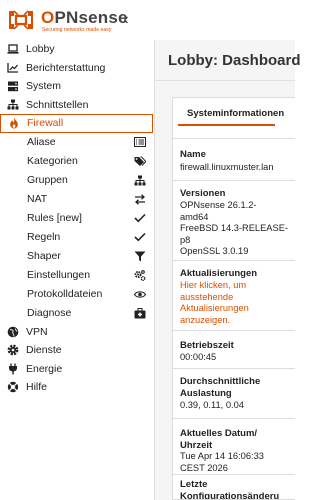  What do you see at coordinates (234, 349) in the screenshot?
I see `info-row-uptime: Betriebszeit 00:00:45` at bounding box center [234, 349].